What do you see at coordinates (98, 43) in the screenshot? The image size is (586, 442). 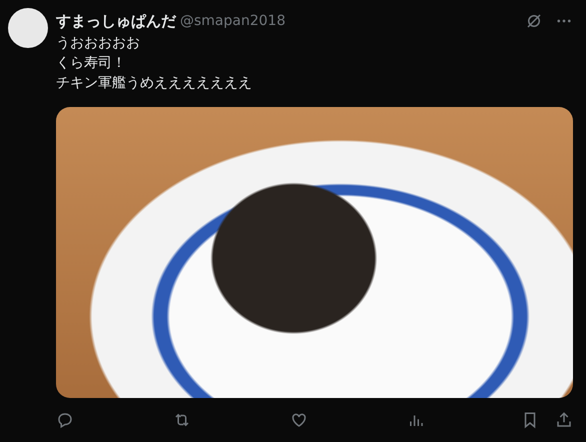 I see `post-text-line: うおおおおお` at bounding box center [98, 43].